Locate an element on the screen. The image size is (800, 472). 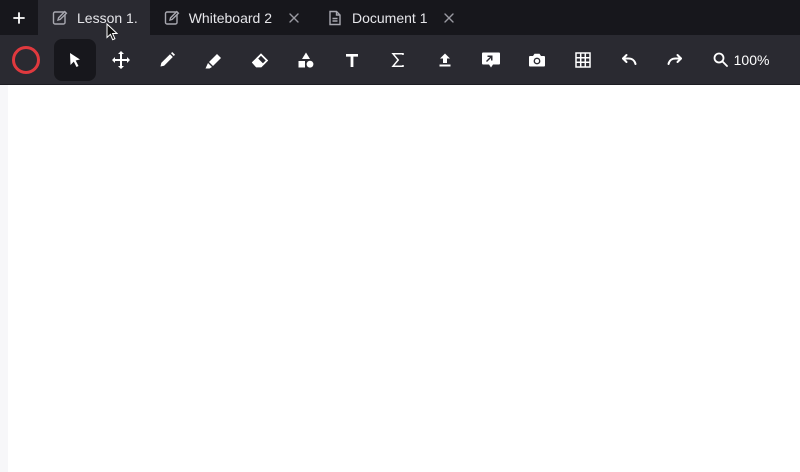
eraser-icon is located at coordinates (259, 59).